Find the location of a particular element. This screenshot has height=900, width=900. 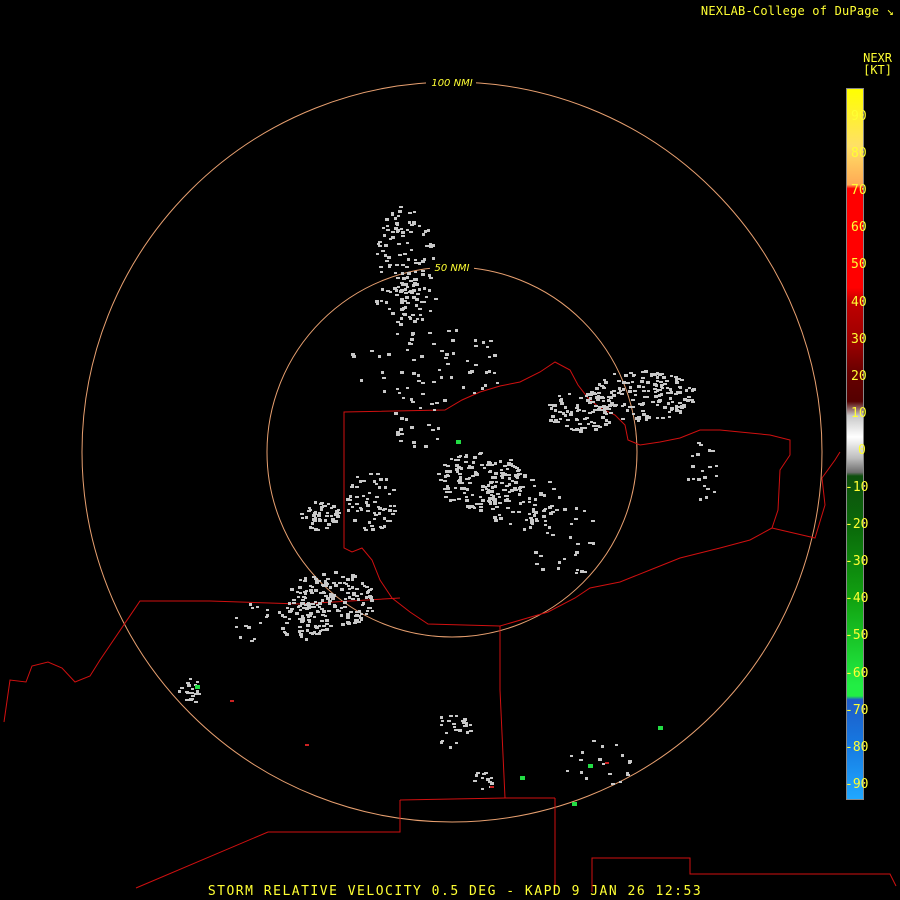

legend-units: [KT] is located at coordinates (877, 70).